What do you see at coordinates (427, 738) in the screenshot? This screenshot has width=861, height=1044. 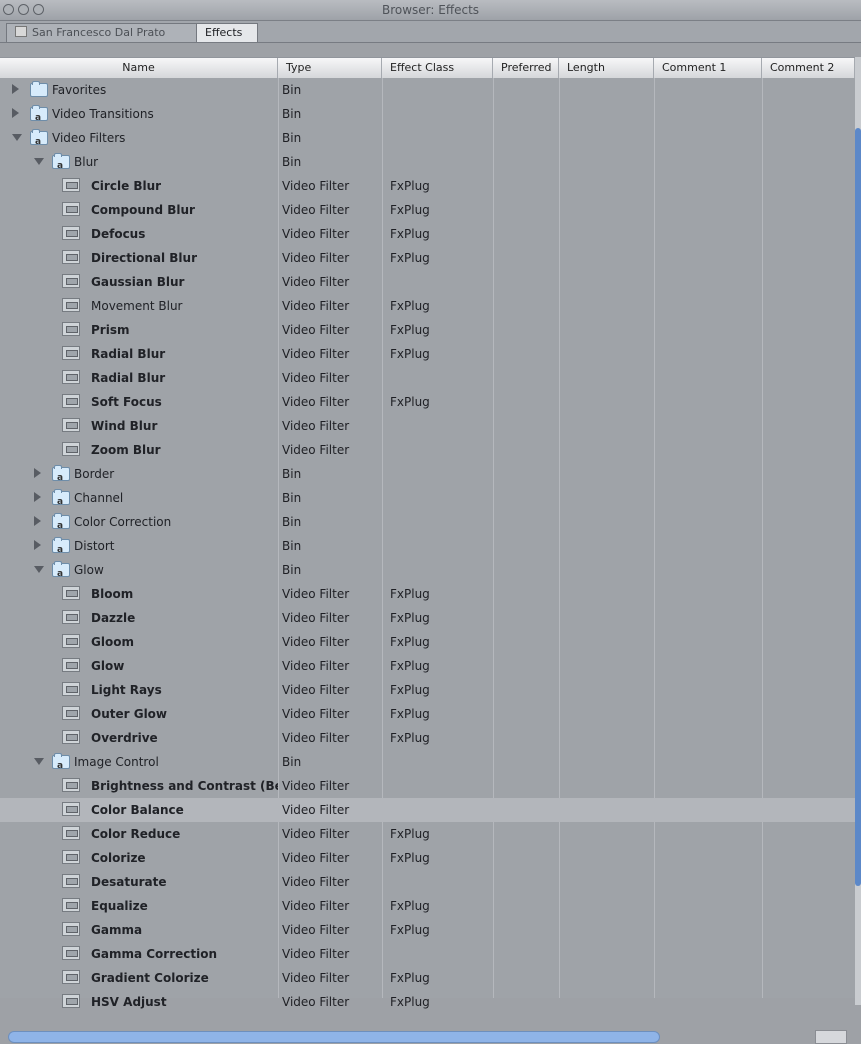 I see `table-row: Overdrive Video Filter FxPlug` at bounding box center [427, 738].